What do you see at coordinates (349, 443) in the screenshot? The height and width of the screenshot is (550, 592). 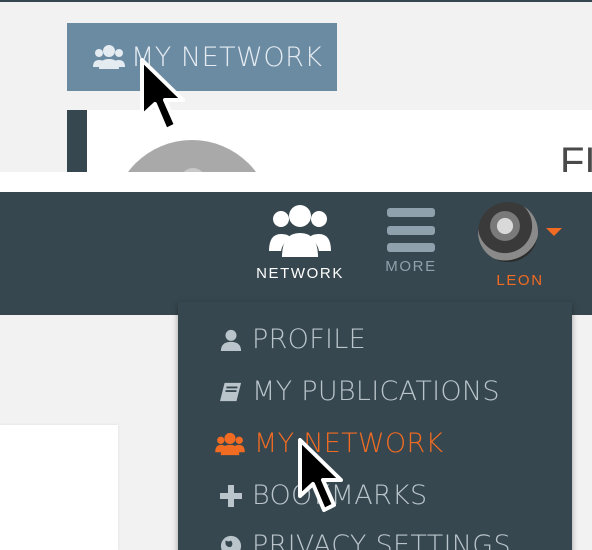 I see `menu-item-label: MY NETWORK` at bounding box center [349, 443].